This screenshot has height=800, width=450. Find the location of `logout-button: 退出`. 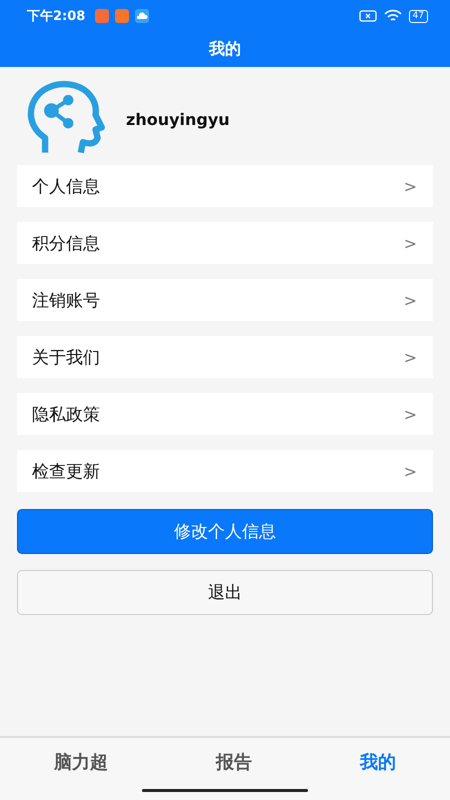

logout-button: 退出 is located at coordinates (225, 592).